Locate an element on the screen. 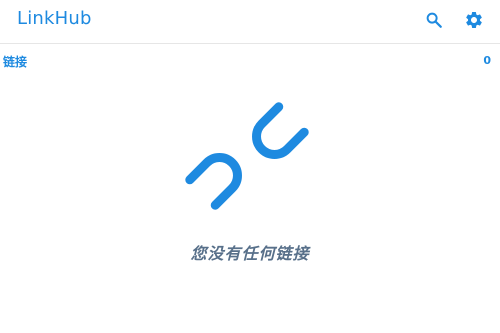 This screenshot has height=333, width=500. broken-link-icon is located at coordinates (250, 160).